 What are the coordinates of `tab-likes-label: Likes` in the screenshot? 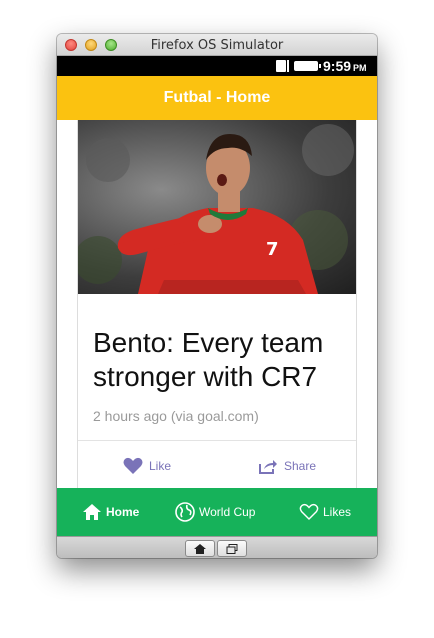 It's located at (337, 512).